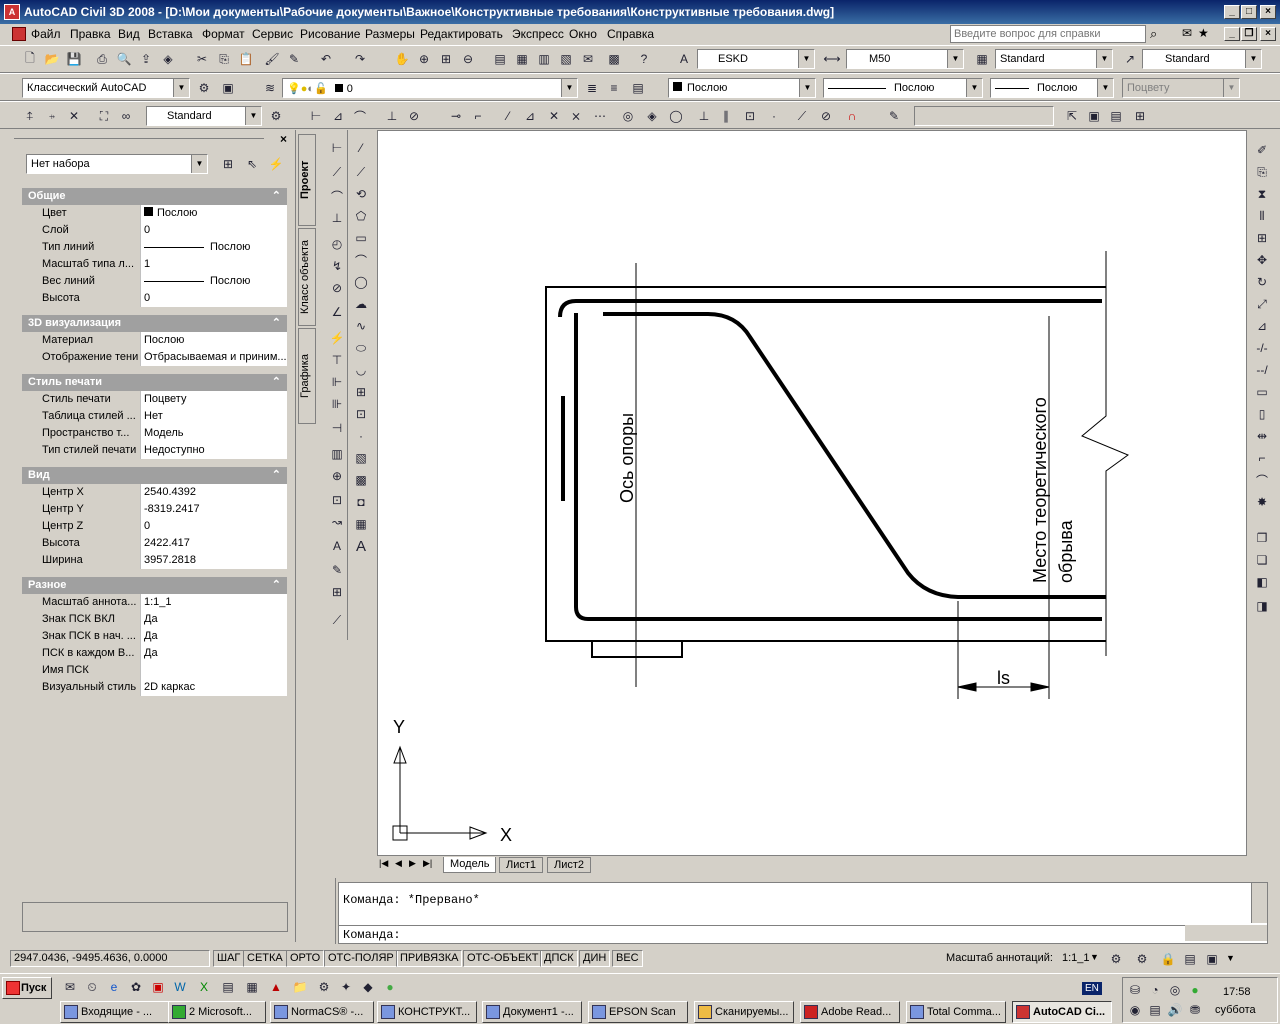  I want to click on dim-arc-icon: ⌒, so click(360, 116).